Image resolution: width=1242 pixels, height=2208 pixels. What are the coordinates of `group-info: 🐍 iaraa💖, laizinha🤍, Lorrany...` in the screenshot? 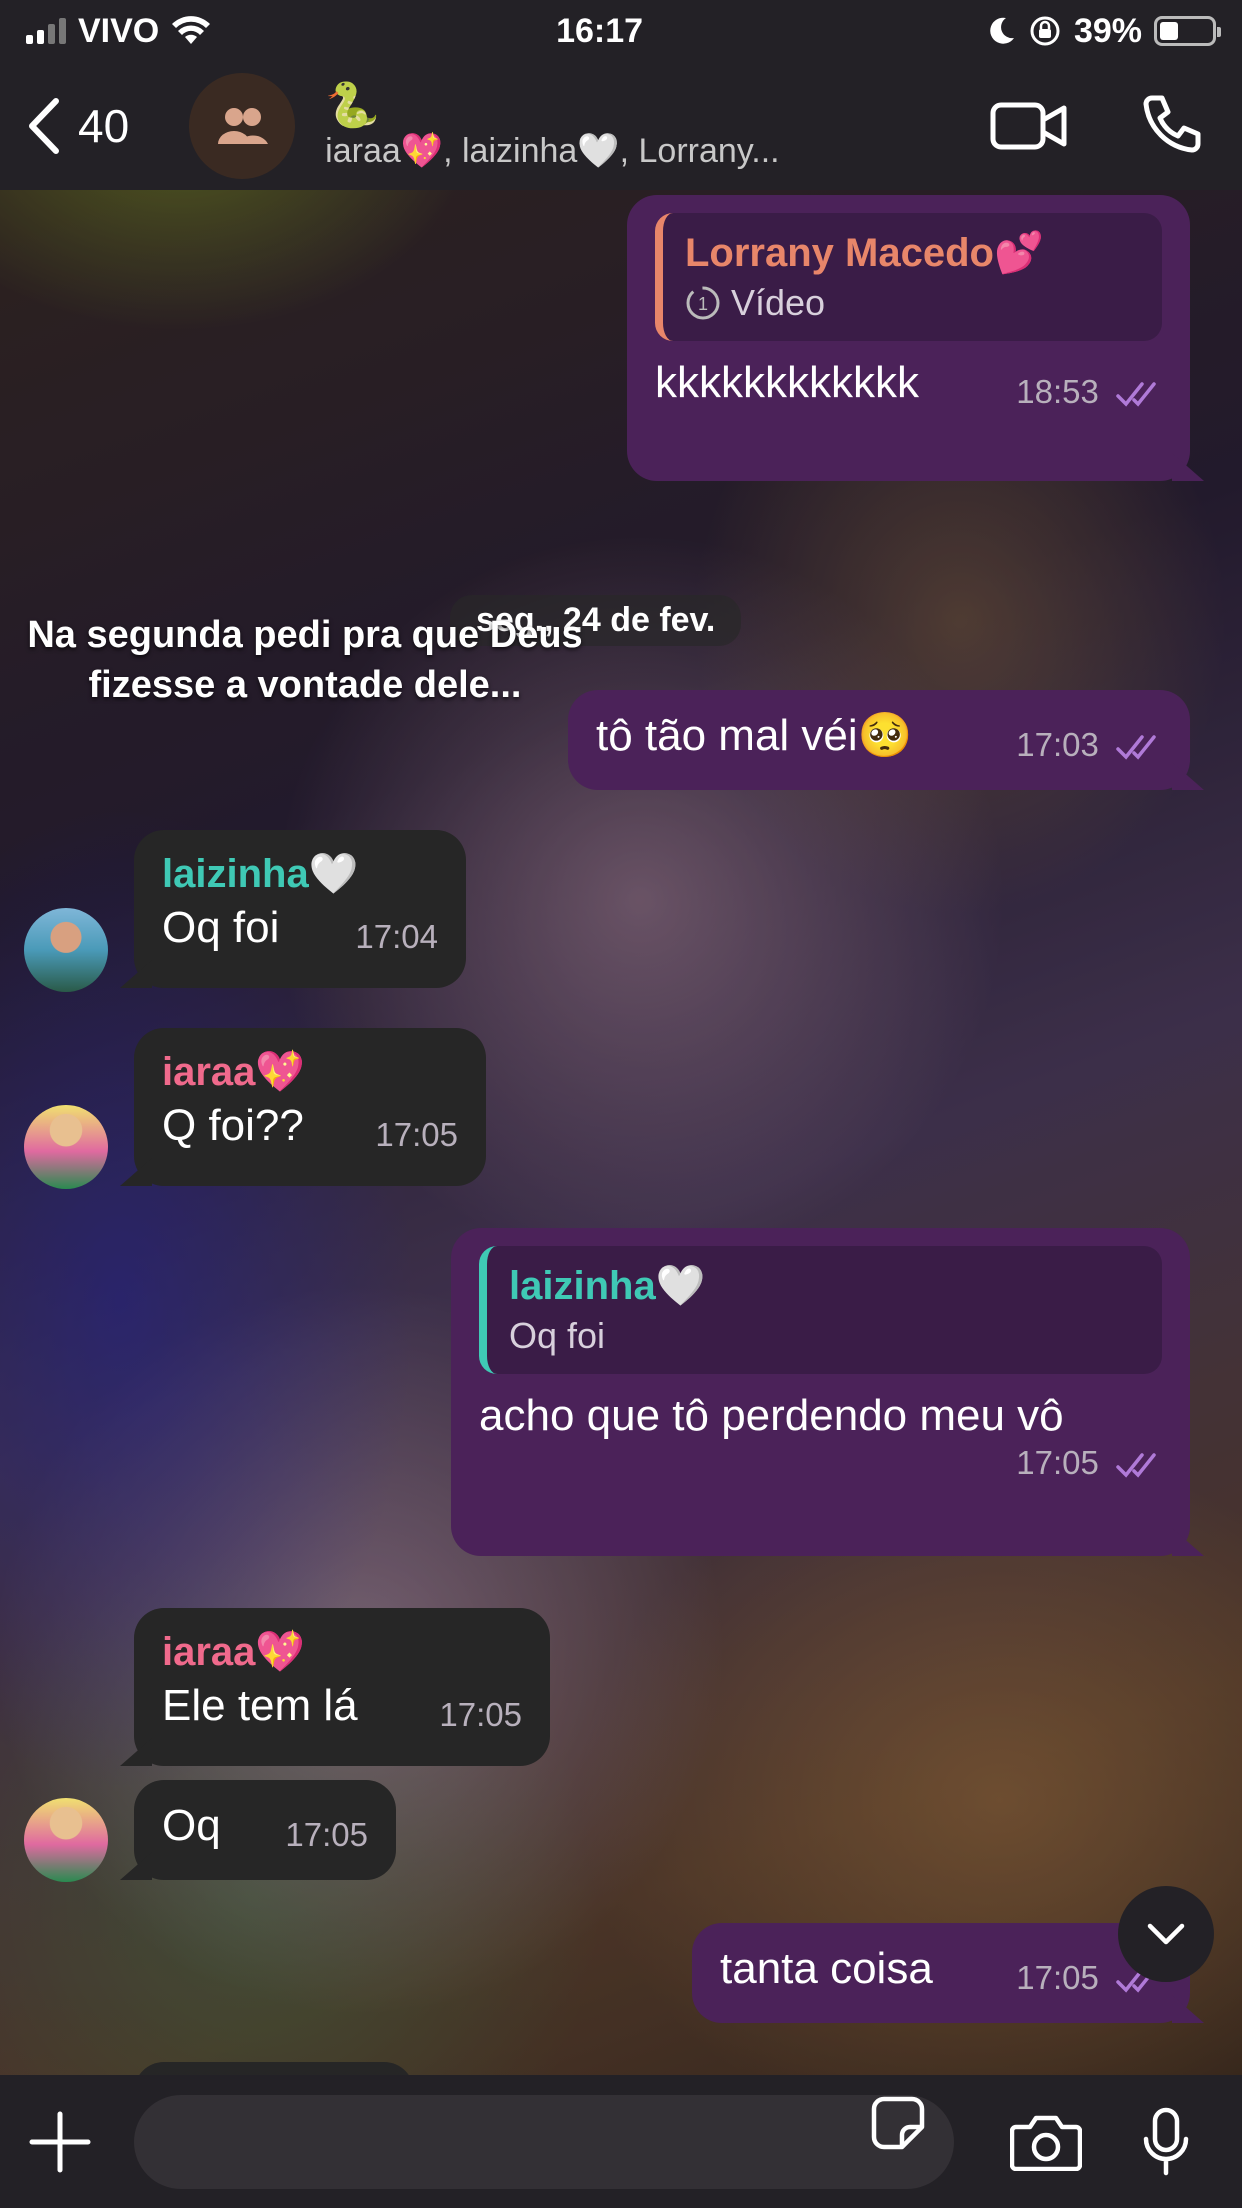 It's located at (595, 126).